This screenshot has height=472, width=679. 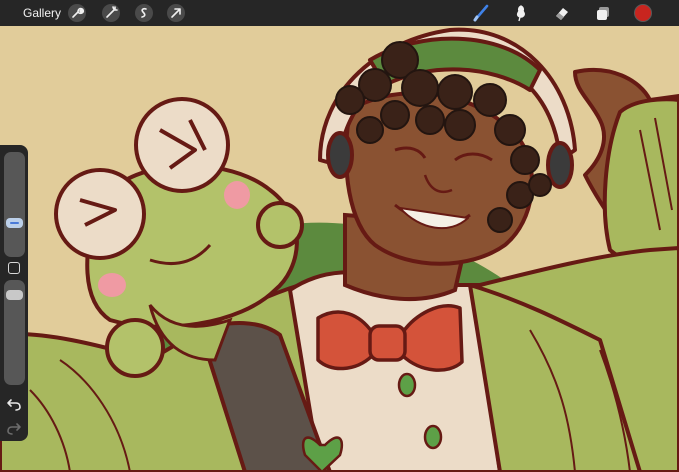 I want to click on smudge-icon, so click(x=521, y=13).